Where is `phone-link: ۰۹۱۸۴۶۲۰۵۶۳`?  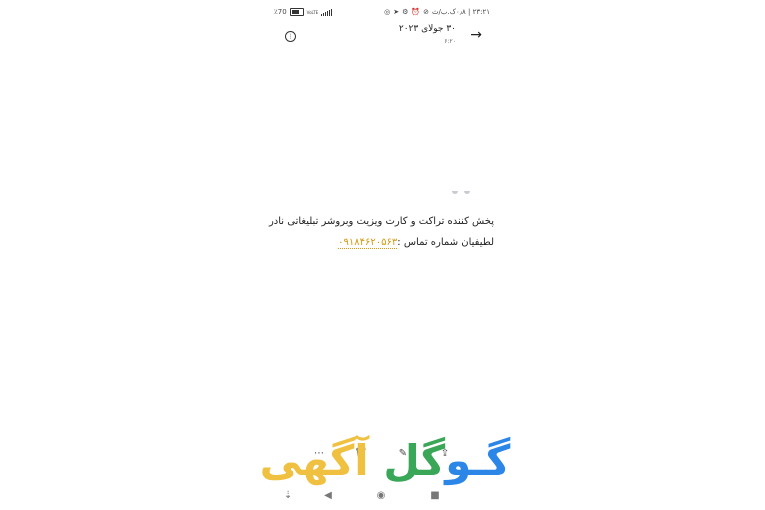
phone-link: ۰۹۱۸۴۶۲۰۵۶۳ is located at coordinates (368, 243).